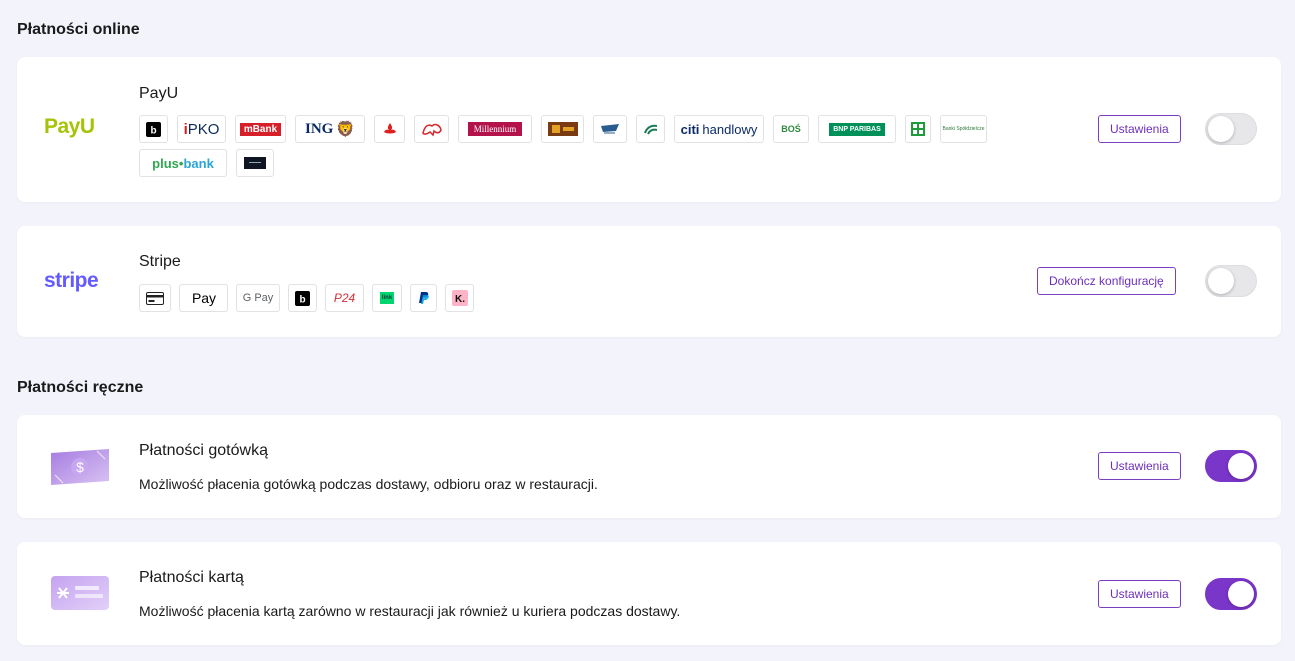 The width and height of the screenshot is (1295, 661). I want to click on banki-spoldzielcze-icon: Banki Spółdzielcze, so click(963, 129).